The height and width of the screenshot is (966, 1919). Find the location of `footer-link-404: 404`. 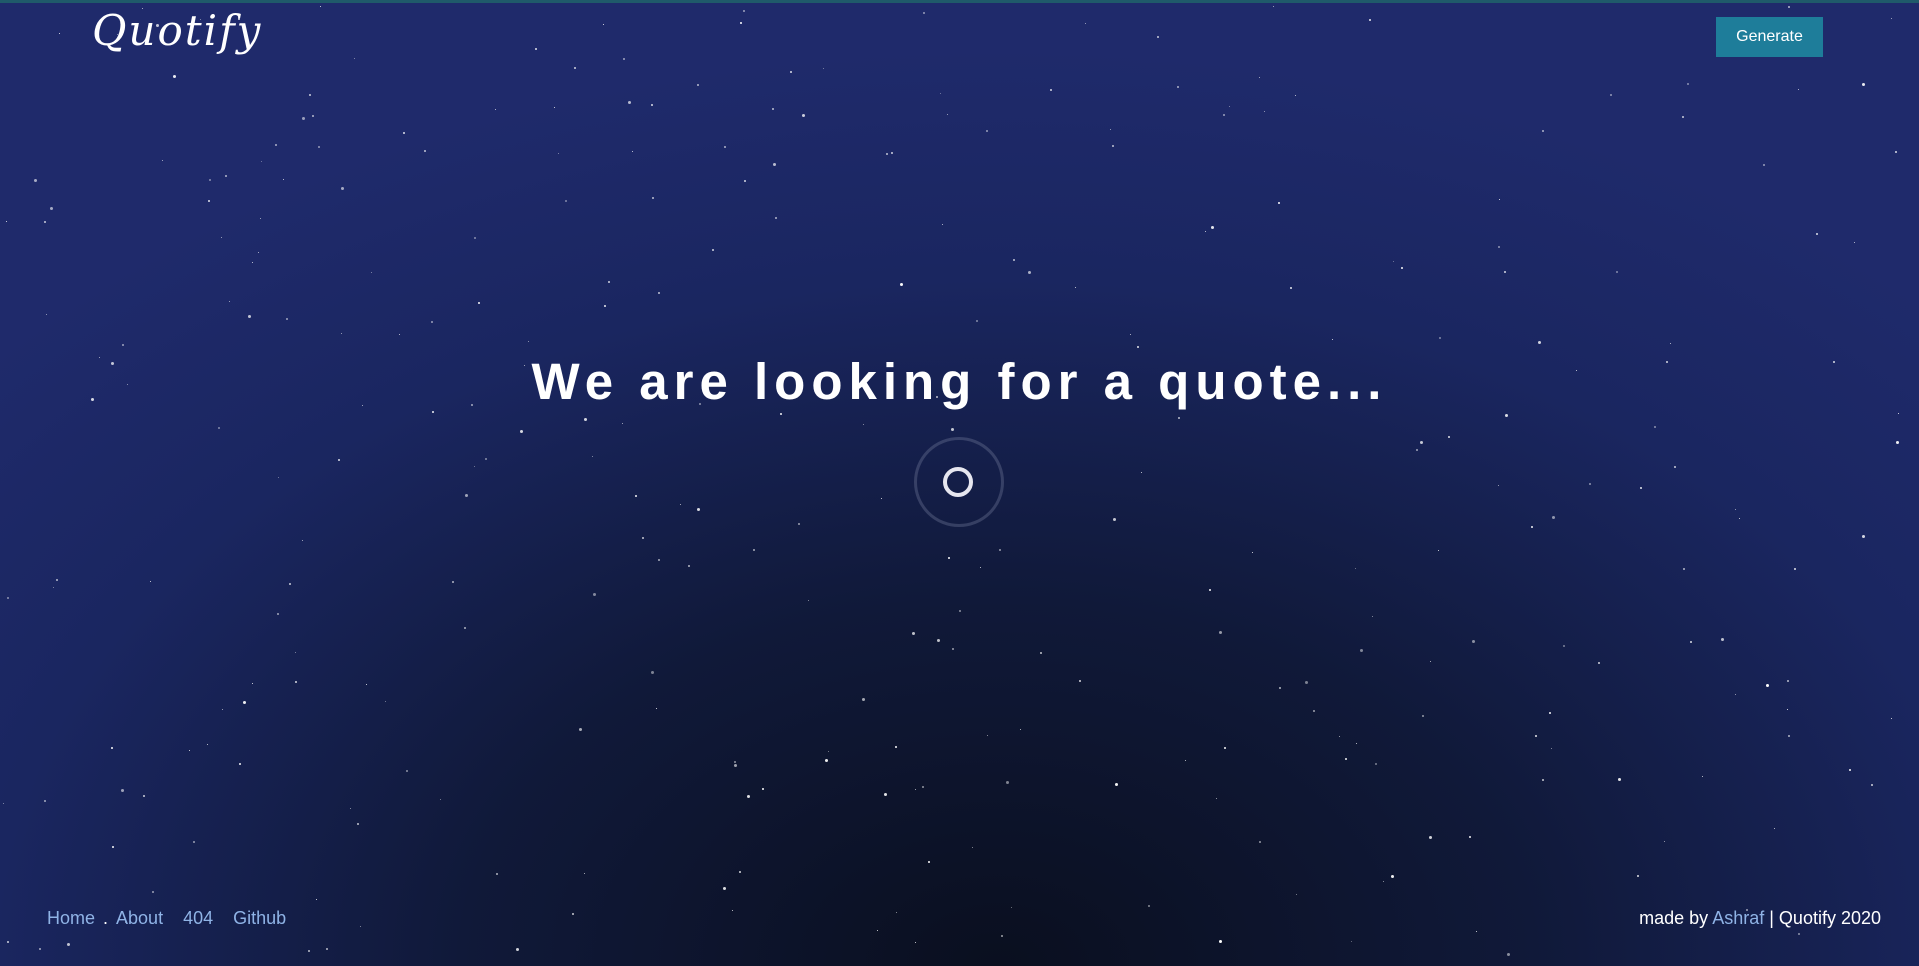

footer-link-404: 404 is located at coordinates (198, 918).